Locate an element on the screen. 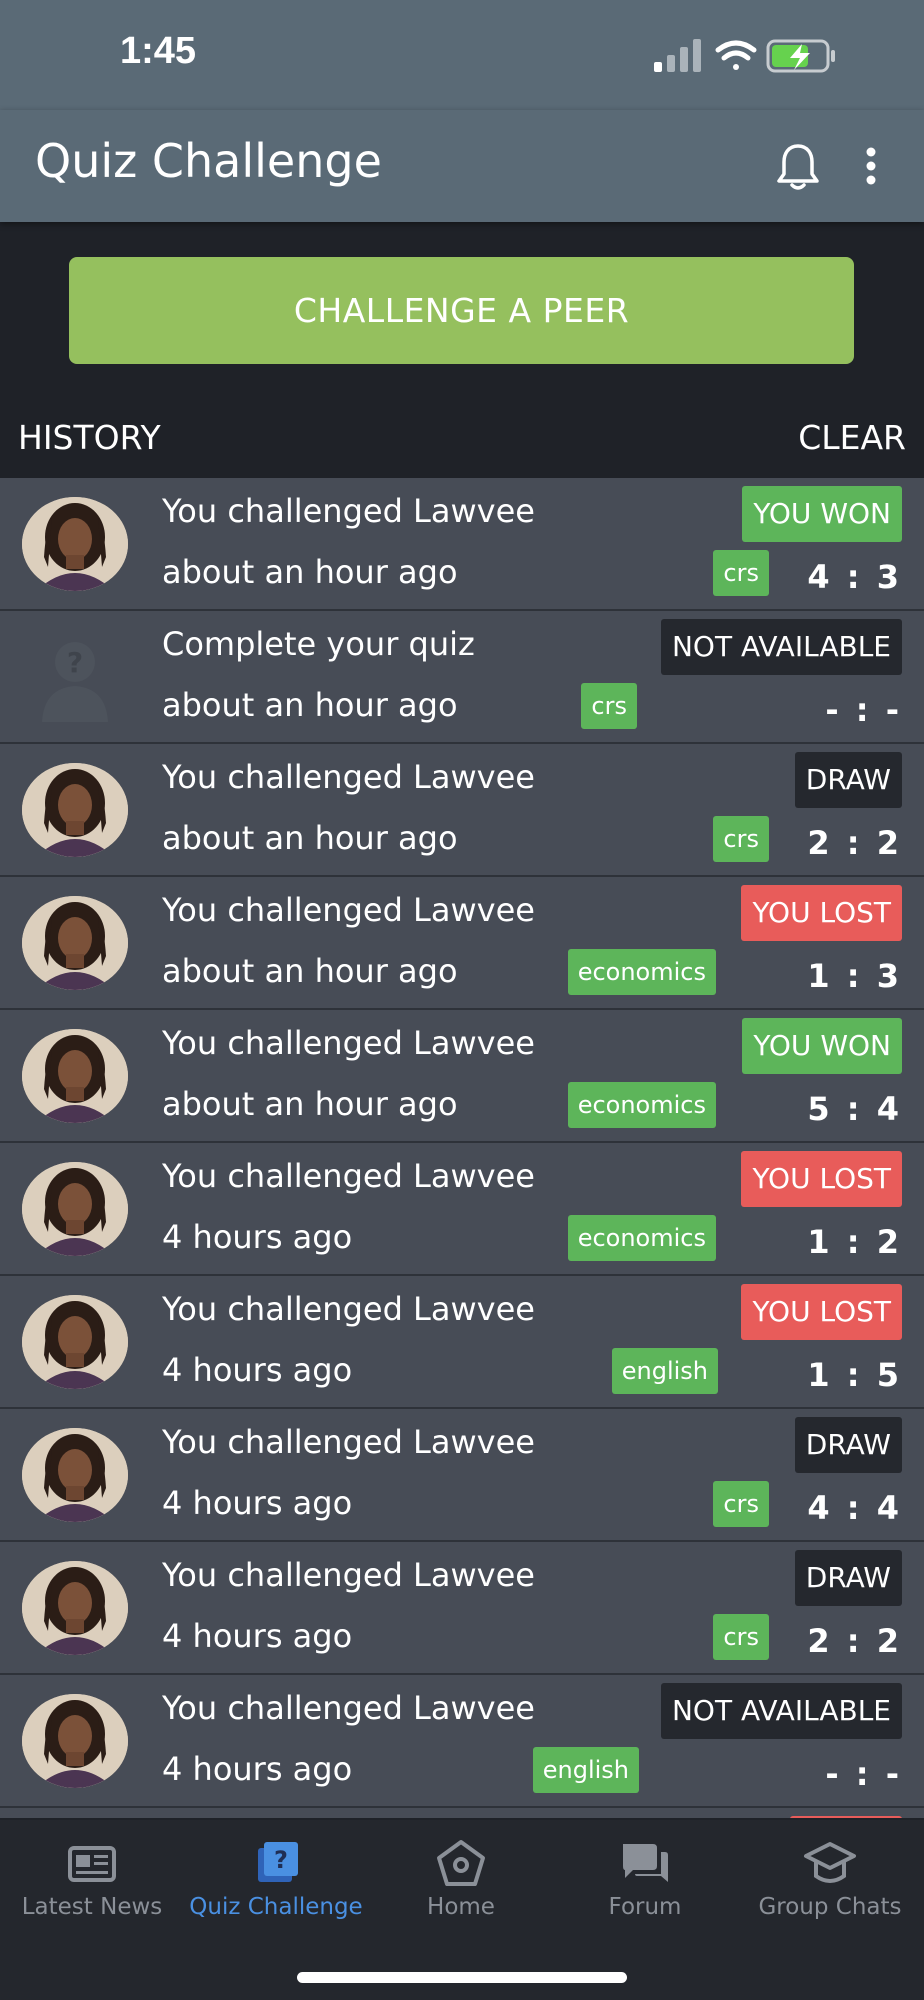  more-menu-icon is located at coordinates (871, 166).